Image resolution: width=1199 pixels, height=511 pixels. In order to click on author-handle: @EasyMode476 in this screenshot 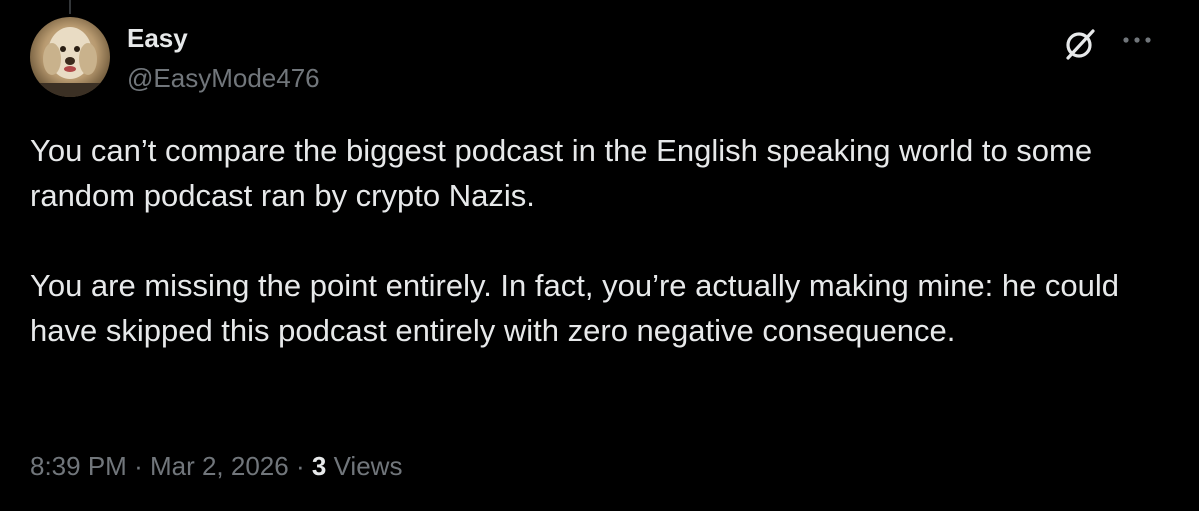, I will do `click(223, 78)`.